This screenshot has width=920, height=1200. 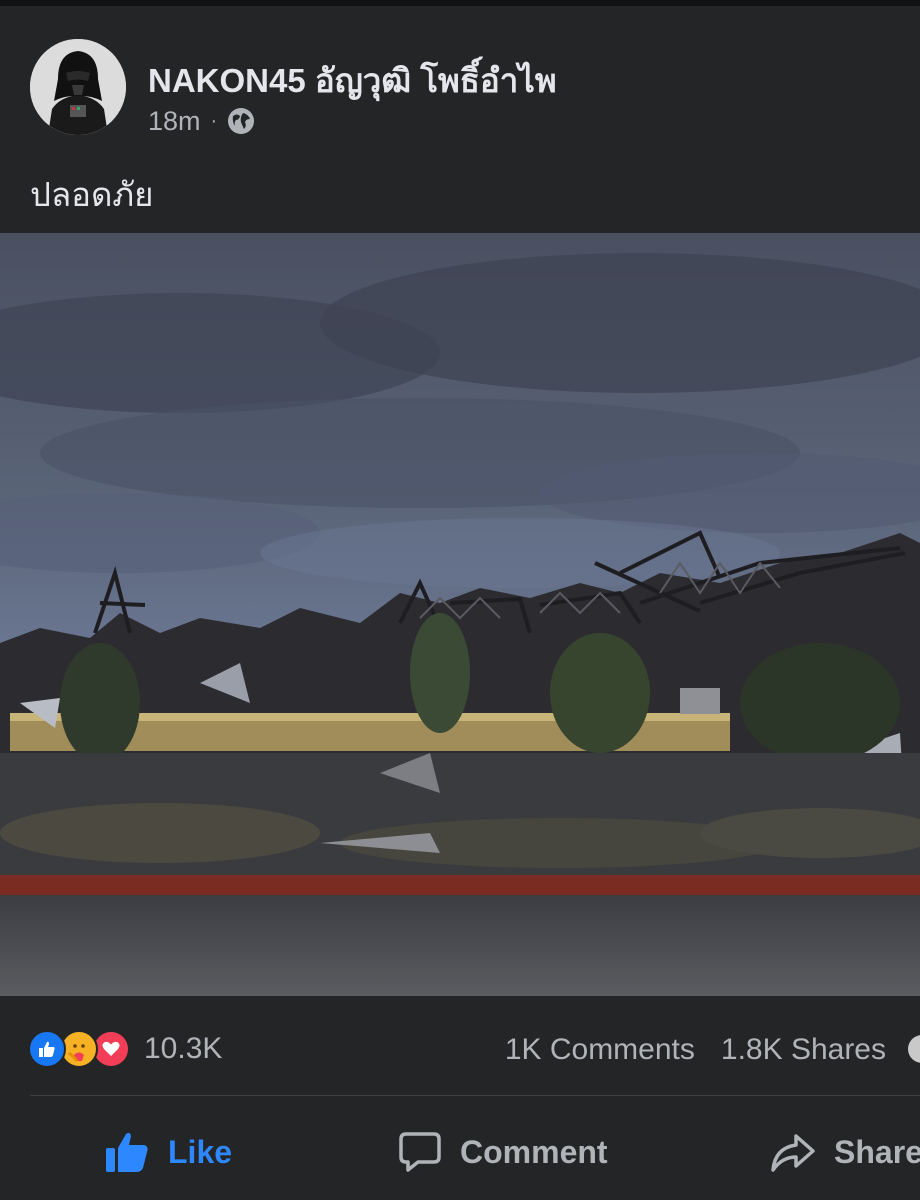 What do you see at coordinates (201, 121) in the screenshot?
I see `post-meta: 18m ·` at bounding box center [201, 121].